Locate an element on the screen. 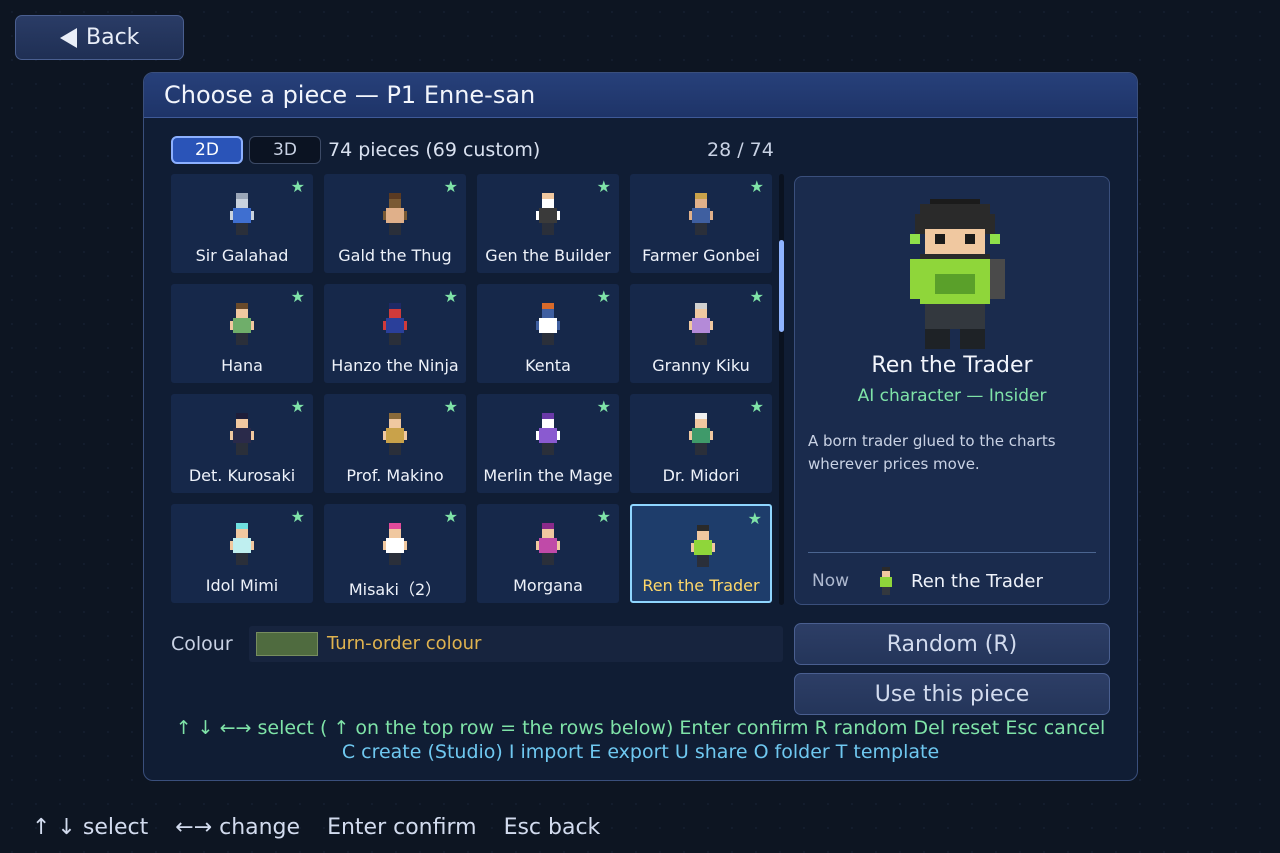 Image resolution: width=1280 pixels, height=853 pixels. panel-title: Choose a piece — P1 Enne-san is located at coordinates (640, 95).